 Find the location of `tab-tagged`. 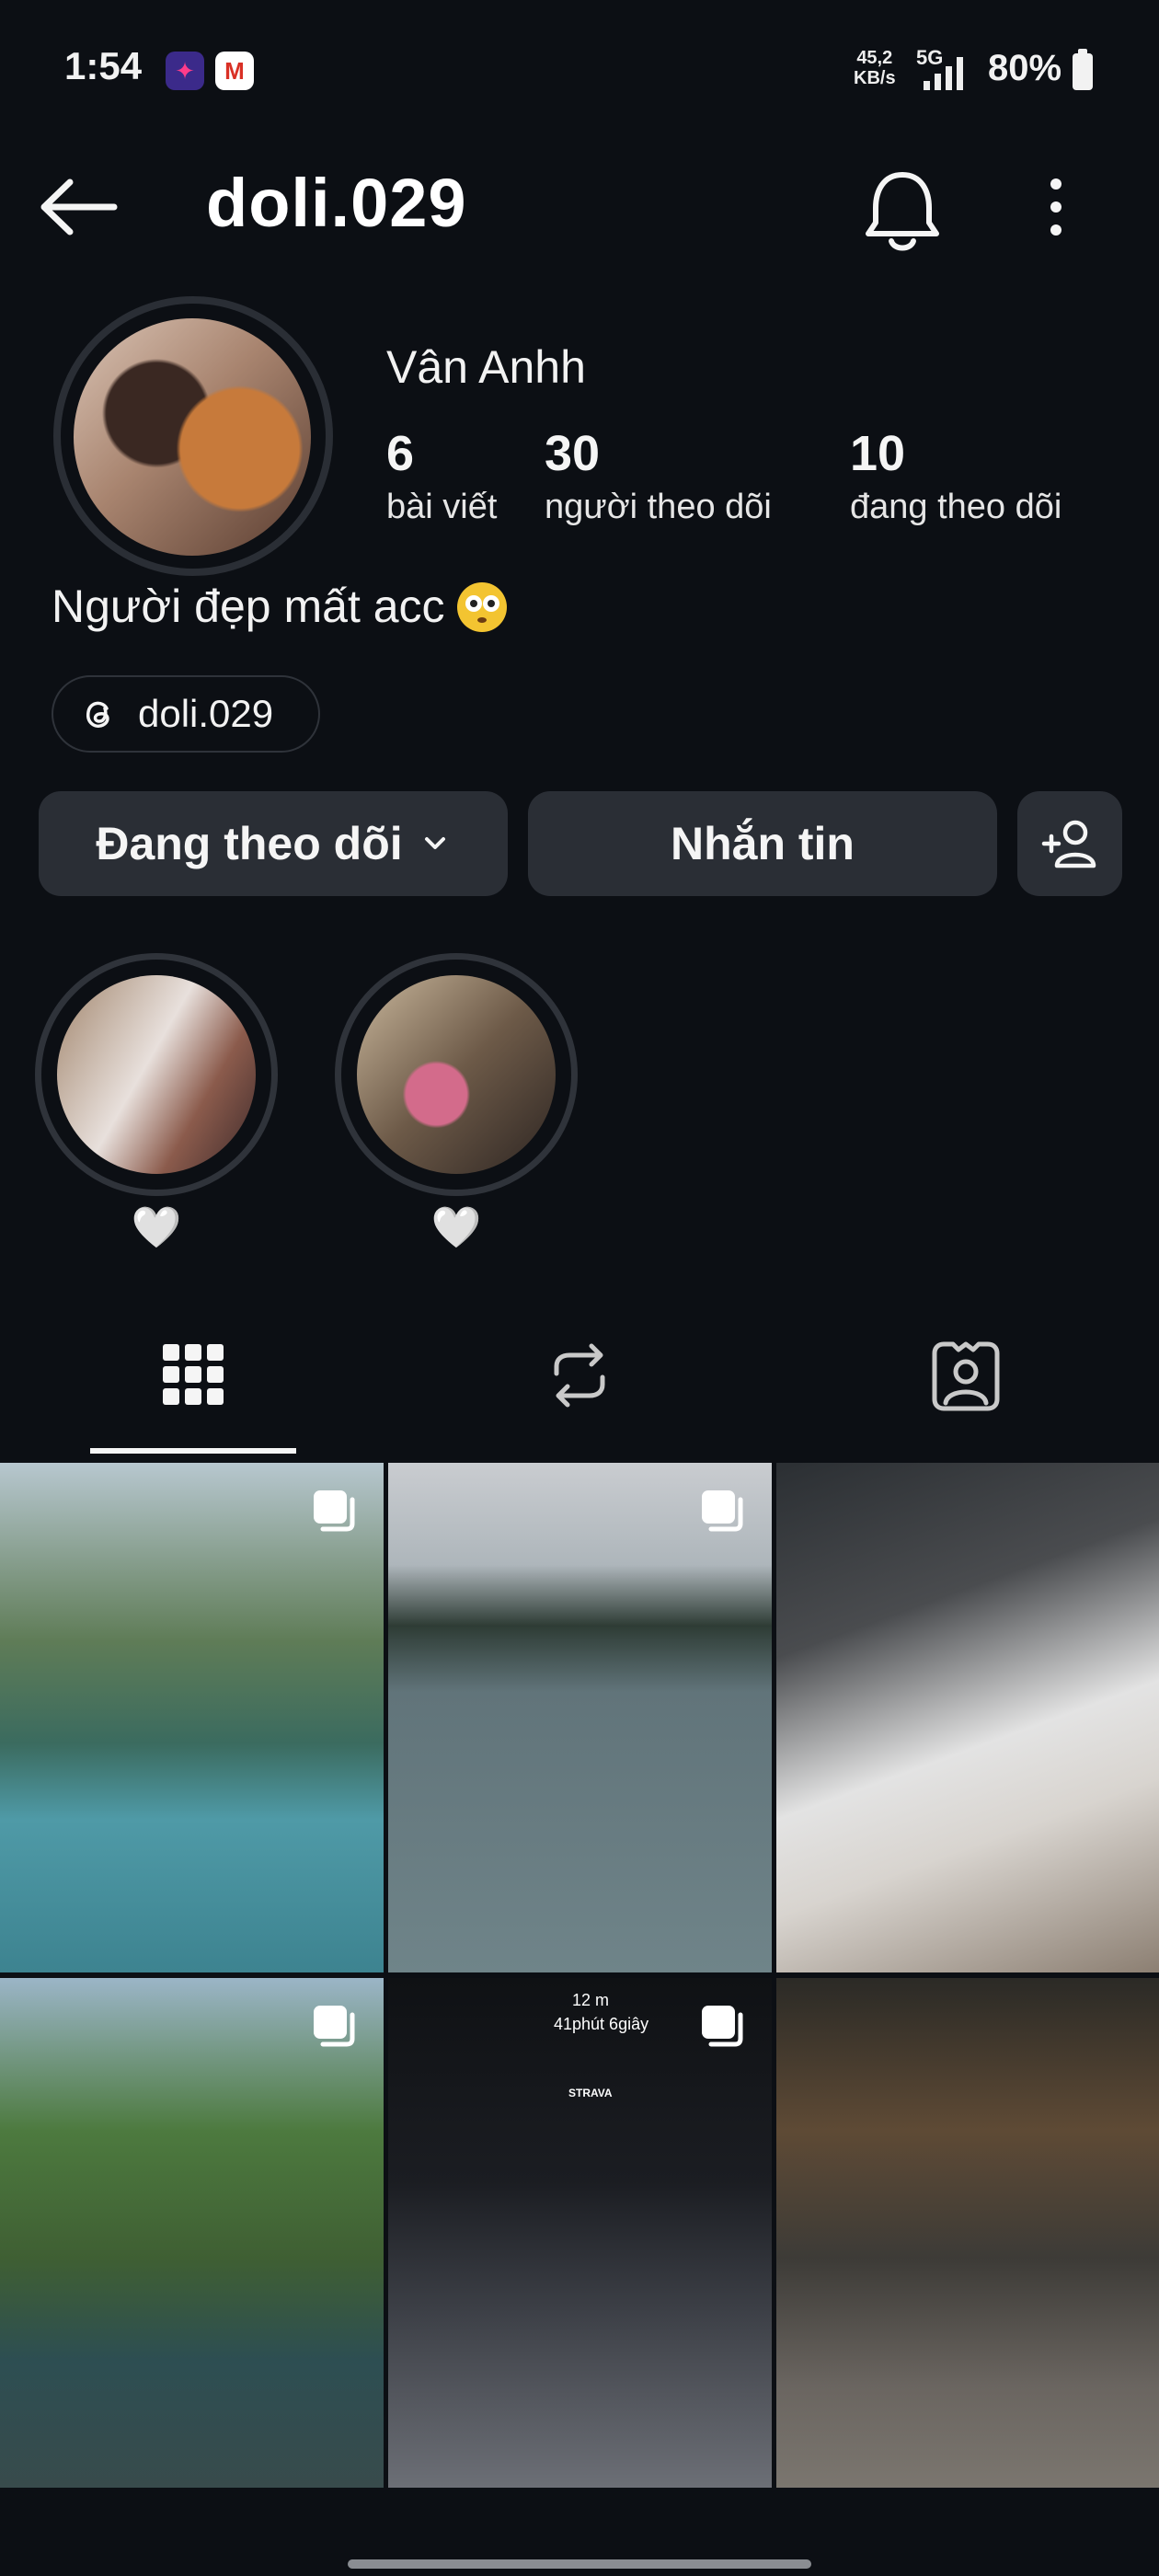

tab-tagged is located at coordinates (966, 1375).